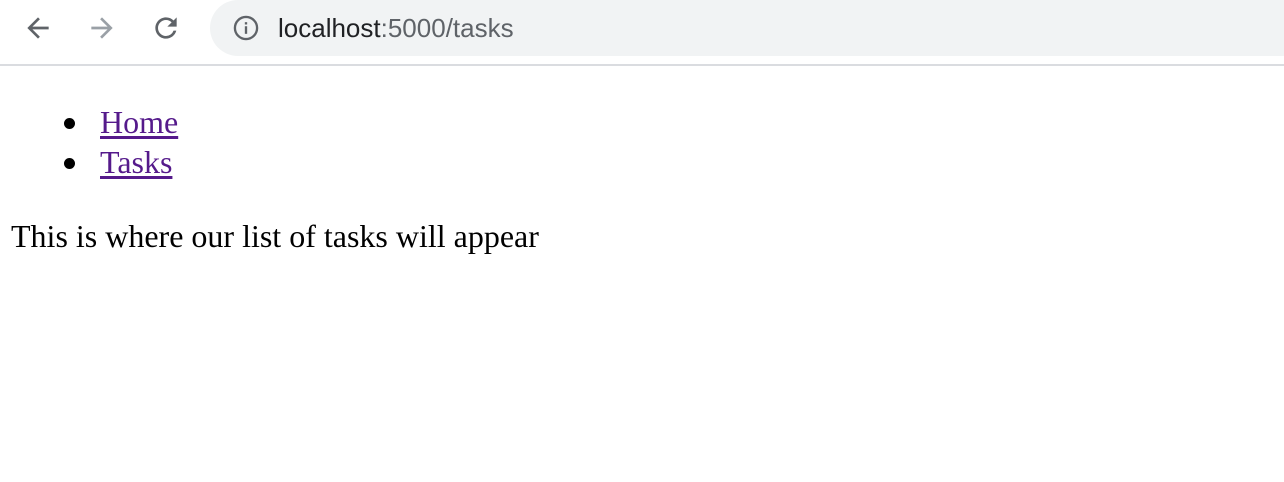 This screenshot has width=1284, height=482. What do you see at coordinates (136, 162) in the screenshot?
I see `tasks-link: Tasks` at bounding box center [136, 162].